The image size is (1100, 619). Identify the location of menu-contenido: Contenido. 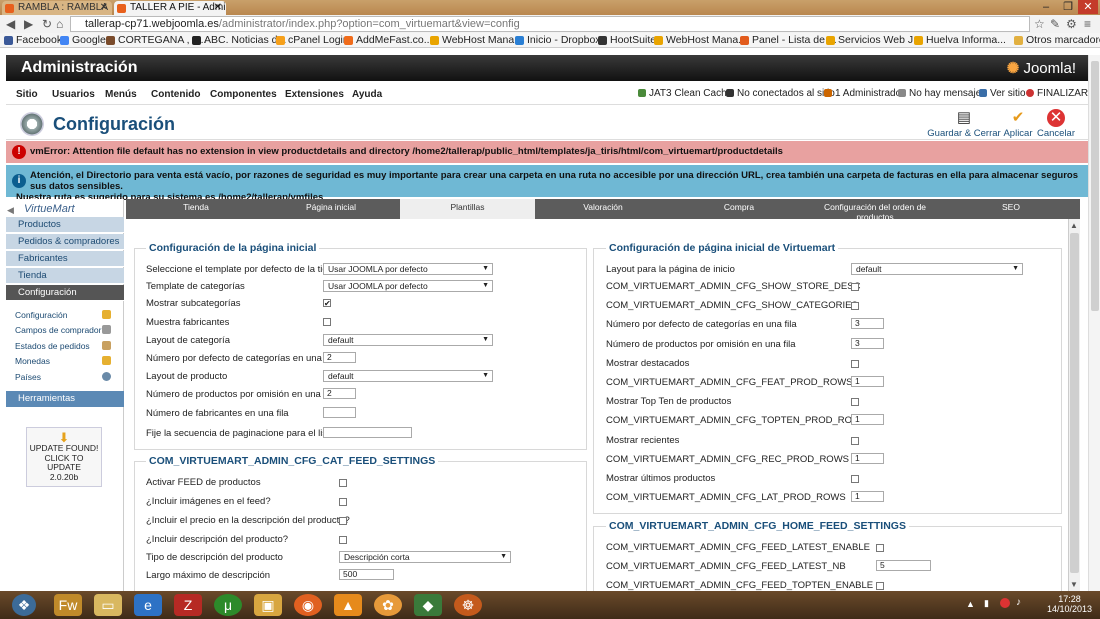
(175, 94).